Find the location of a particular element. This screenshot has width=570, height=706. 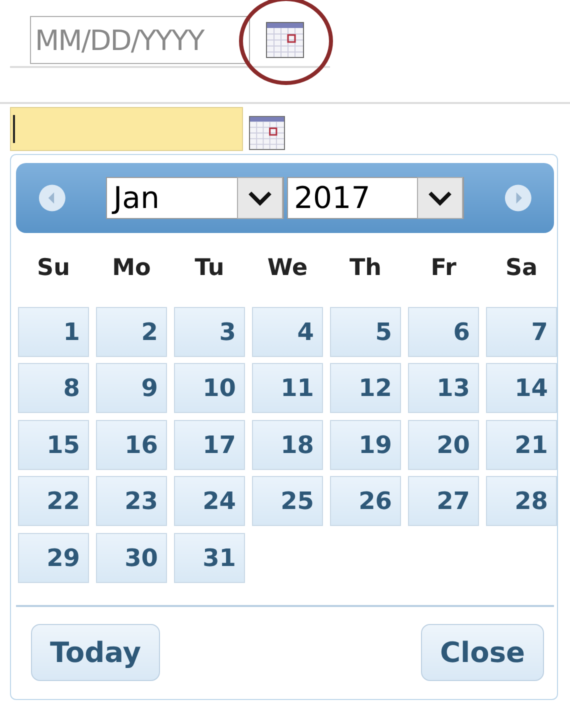

day-cell: 9 is located at coordinates (131, 388).